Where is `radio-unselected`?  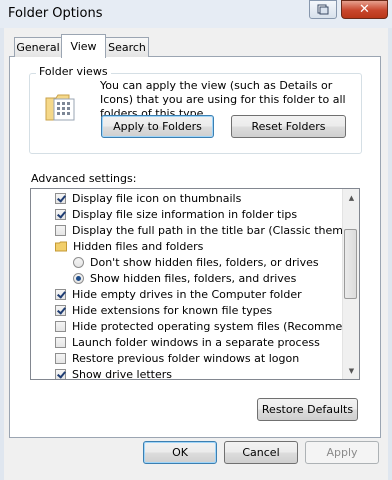
radio-unselected is located at coordinates (78, 262).